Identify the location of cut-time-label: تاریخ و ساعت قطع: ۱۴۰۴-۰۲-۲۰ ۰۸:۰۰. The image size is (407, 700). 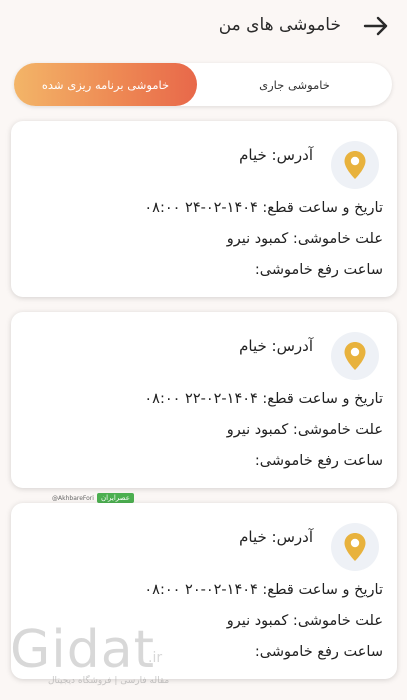
(263, 590).